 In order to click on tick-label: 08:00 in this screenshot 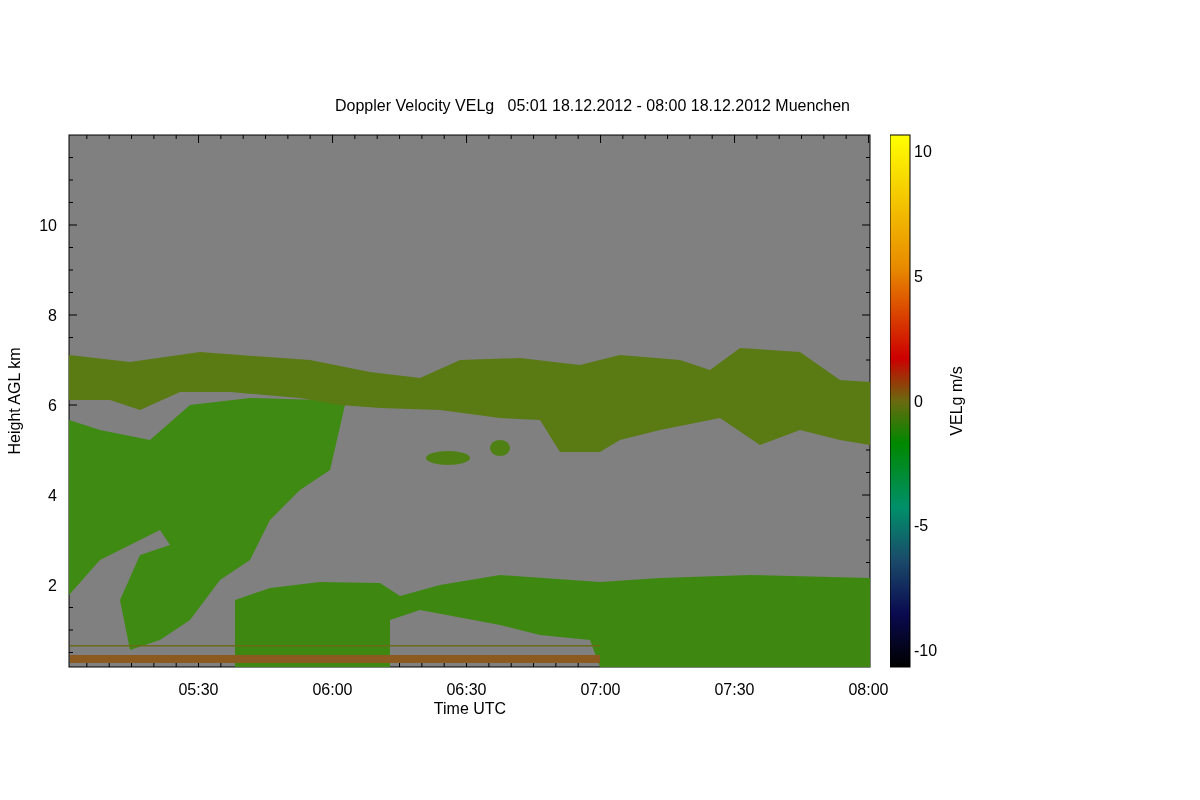, I will do `click(868, 689)`.